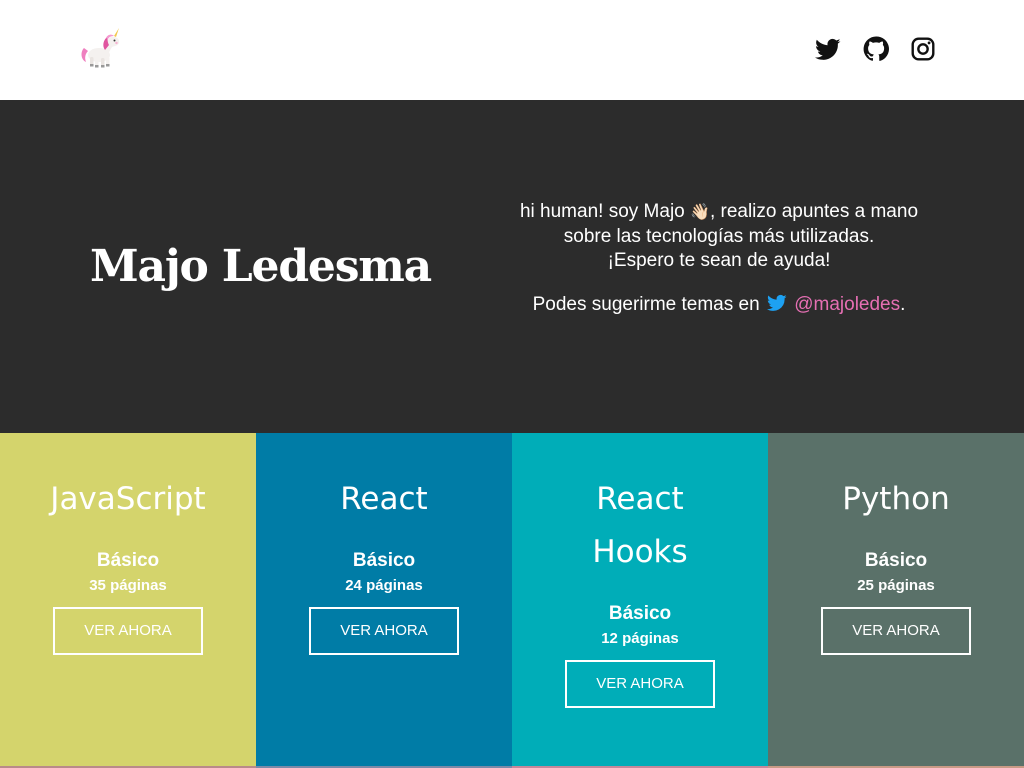 This screenshot has width=1024, height=768. What do you see at coordinates (896, 600) in the screenshot?
I see `card-python: Python Básico 25 páginas VER AHORA` at bounding box center [896, 600].